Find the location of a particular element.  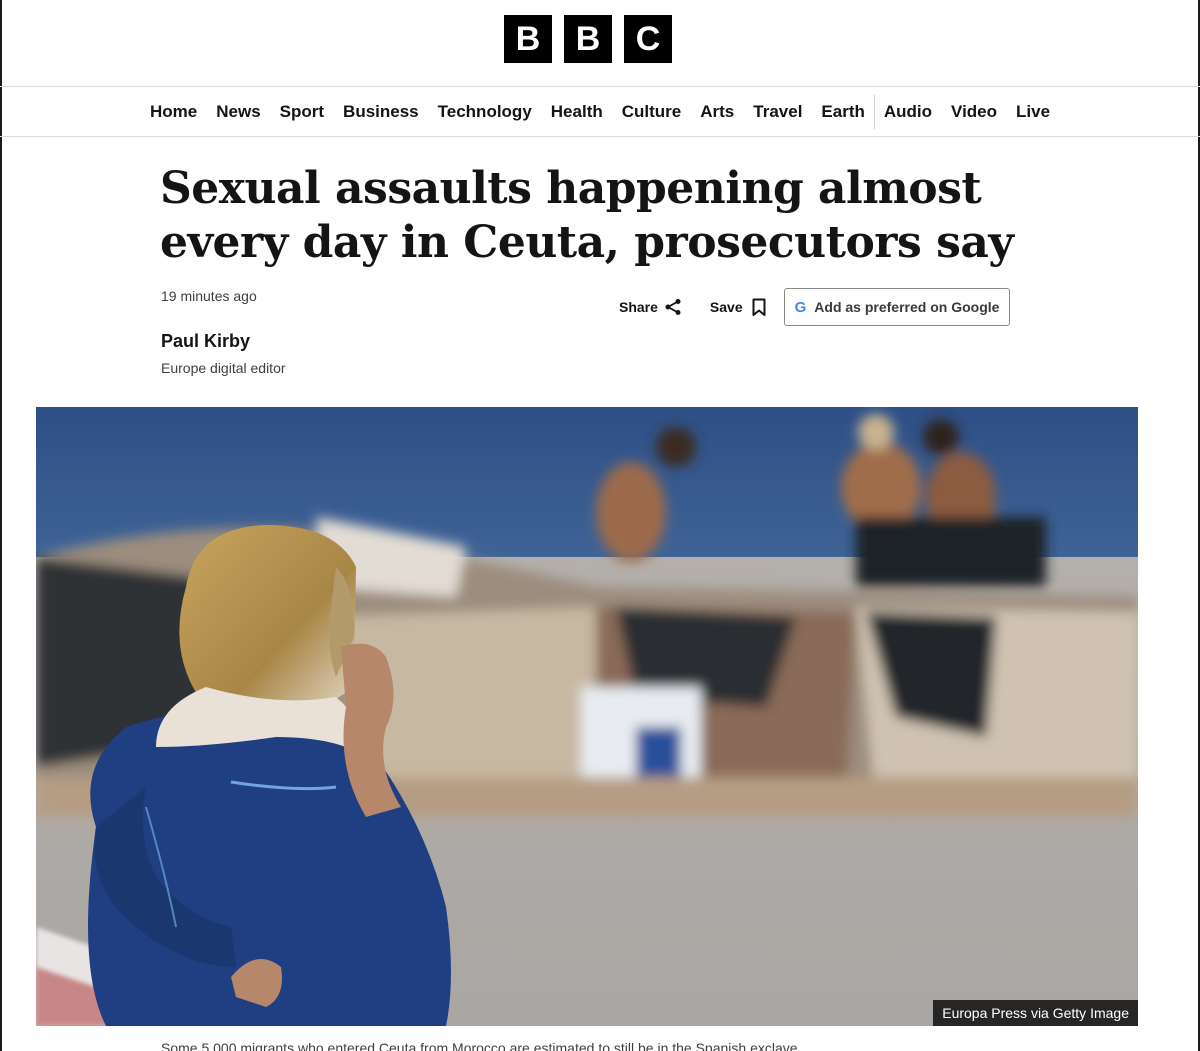

nav-item-news: News is located at coordinates (238, 112).